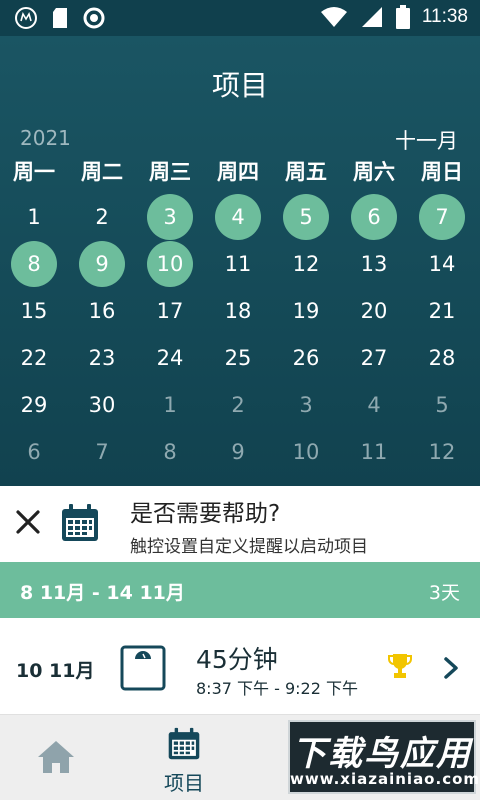  I want to click on calendar-day: 6, so click(34, 452).